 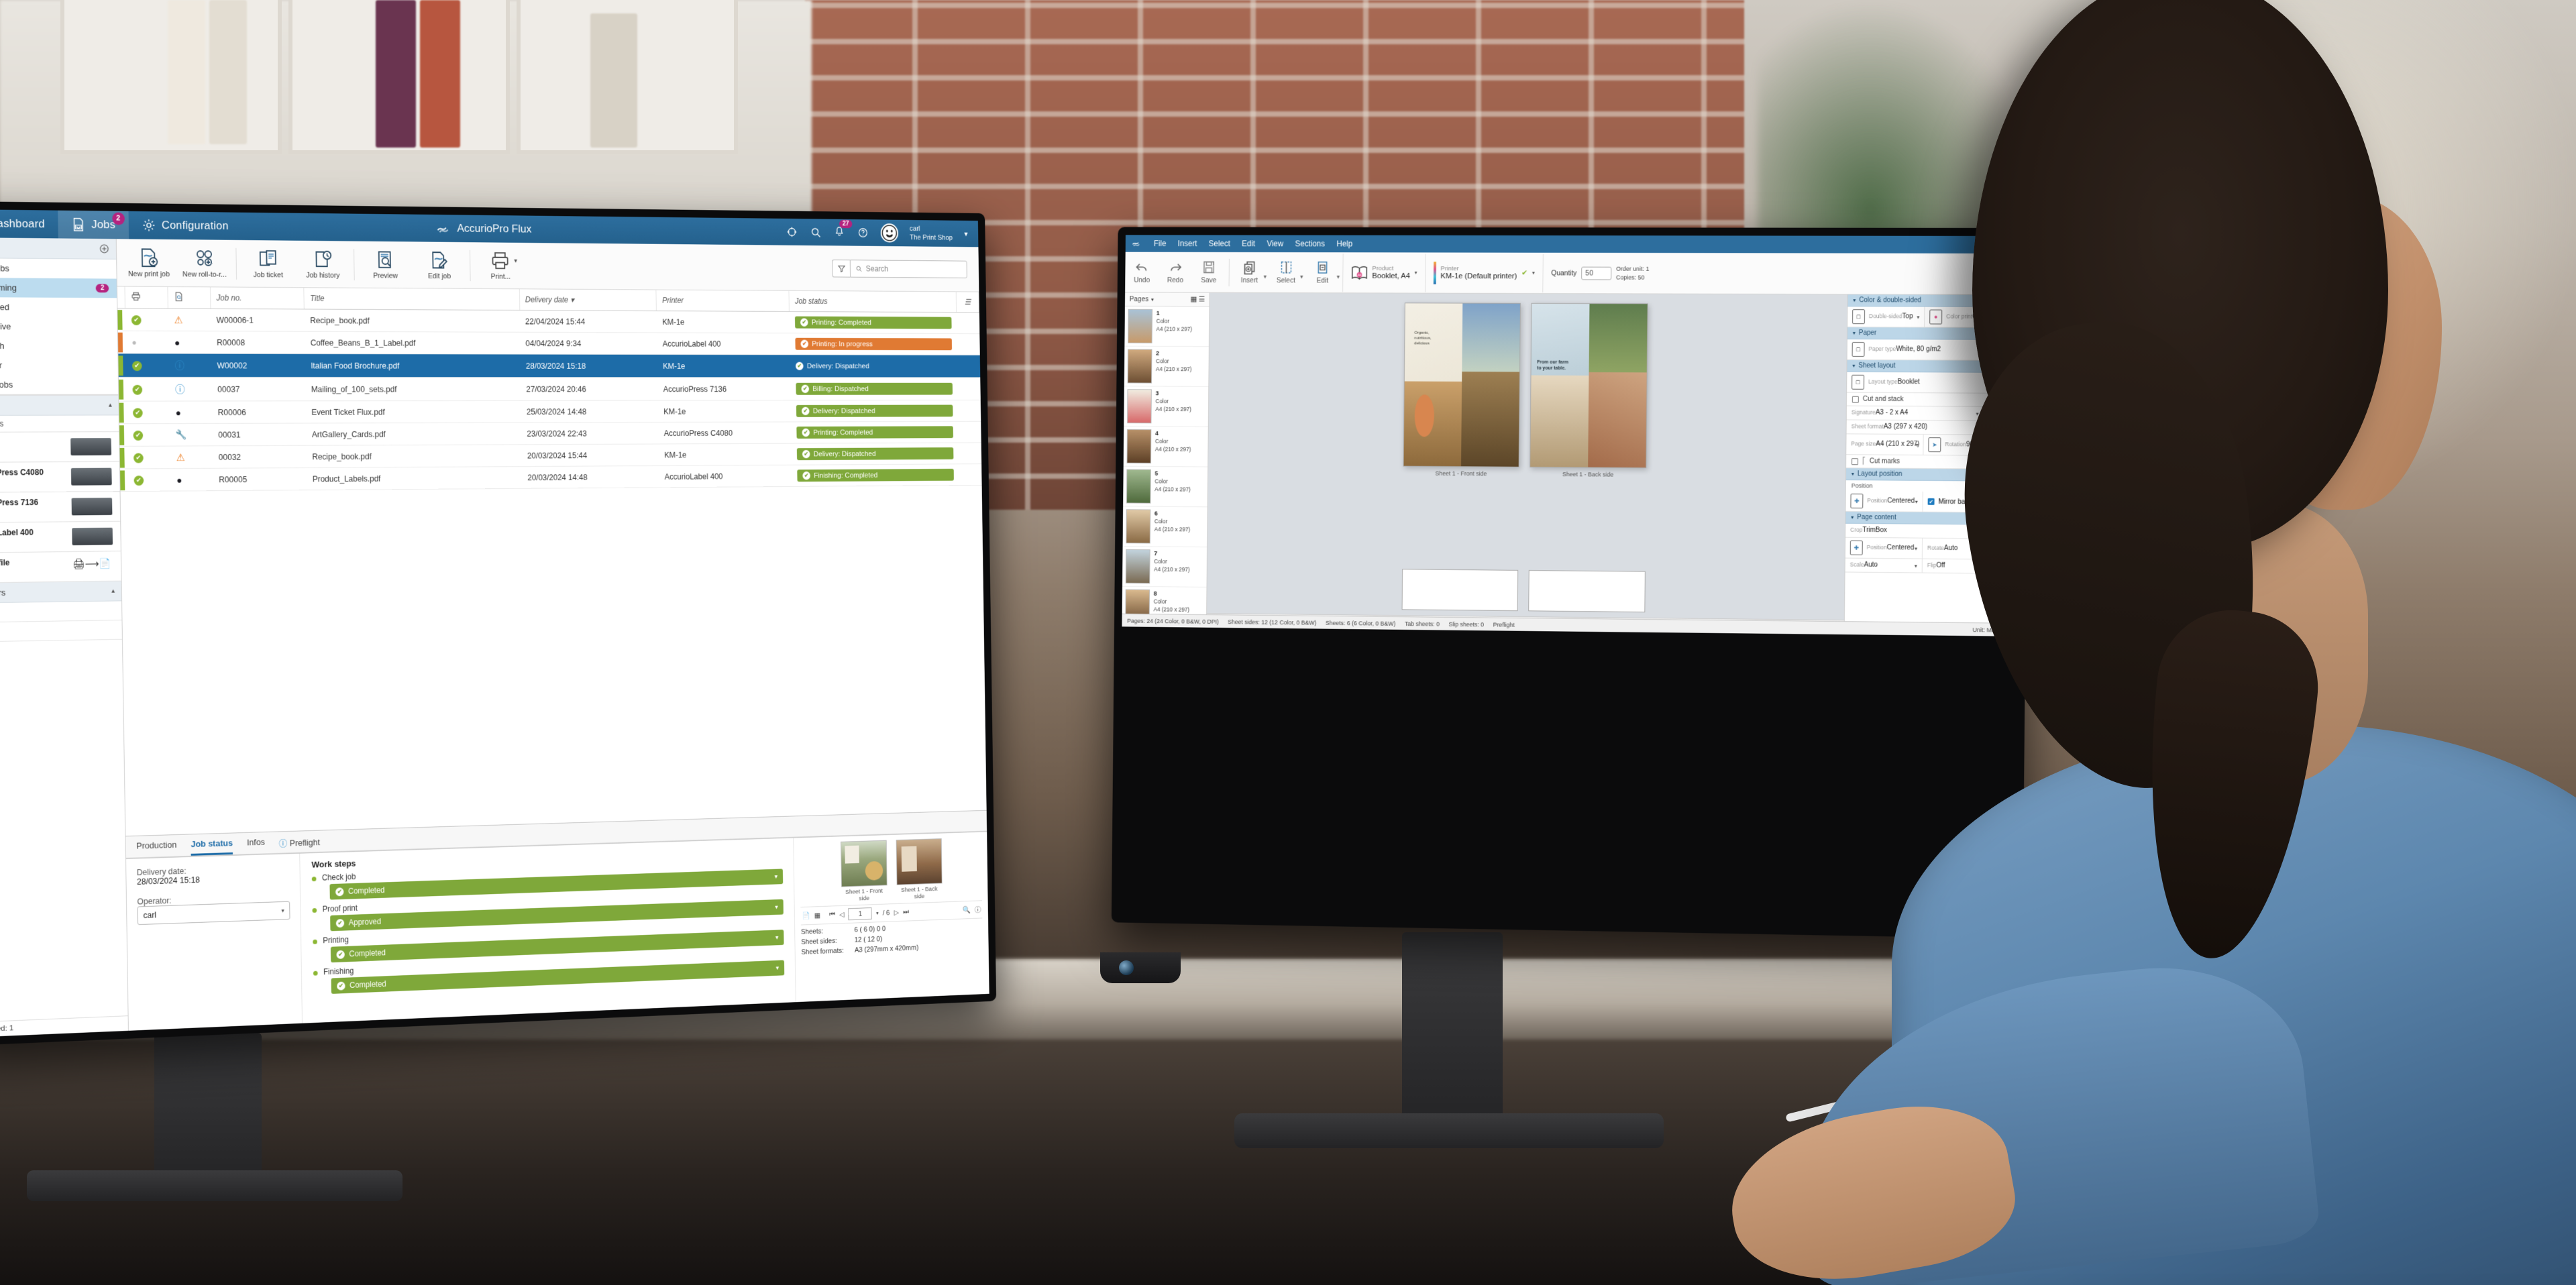 What do you see at coordinates (59, 365) in the screenshot?
I see `sidebar-item-error: ❌Error` at bounding box center [59, 365].